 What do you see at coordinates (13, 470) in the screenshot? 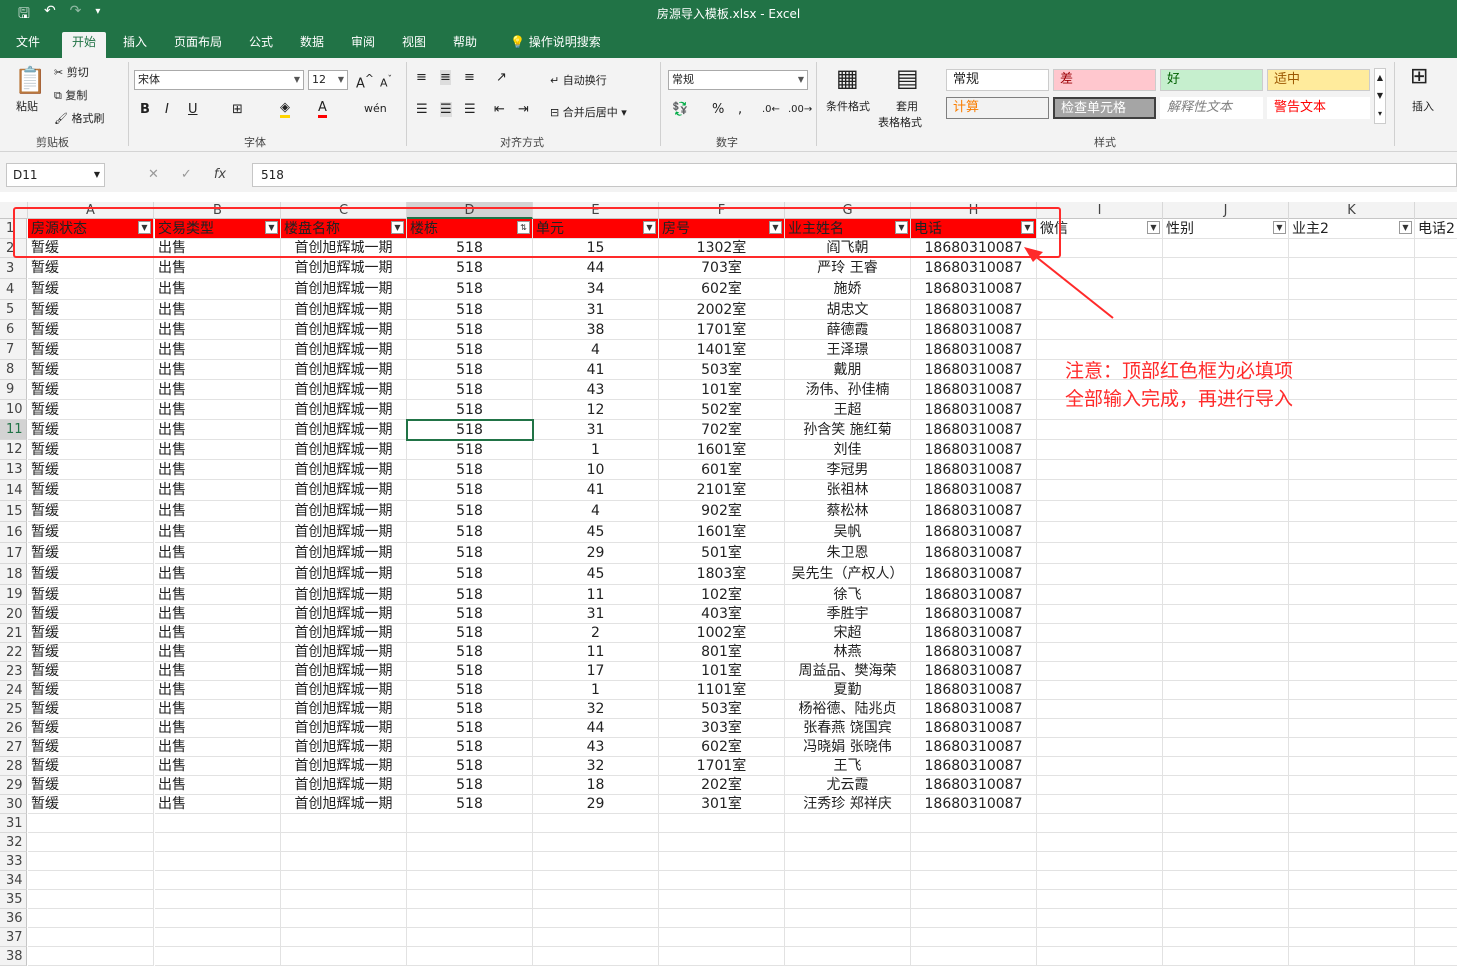
I see `row-header: 13` at bounding box center [13, 470].